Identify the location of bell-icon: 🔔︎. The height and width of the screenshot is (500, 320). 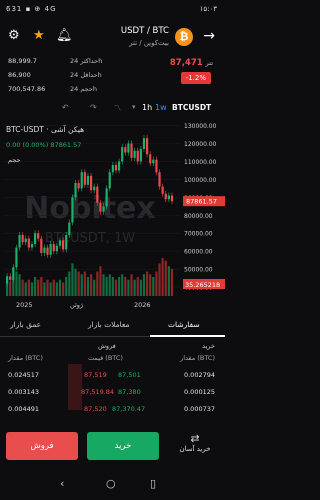
(64, 35).